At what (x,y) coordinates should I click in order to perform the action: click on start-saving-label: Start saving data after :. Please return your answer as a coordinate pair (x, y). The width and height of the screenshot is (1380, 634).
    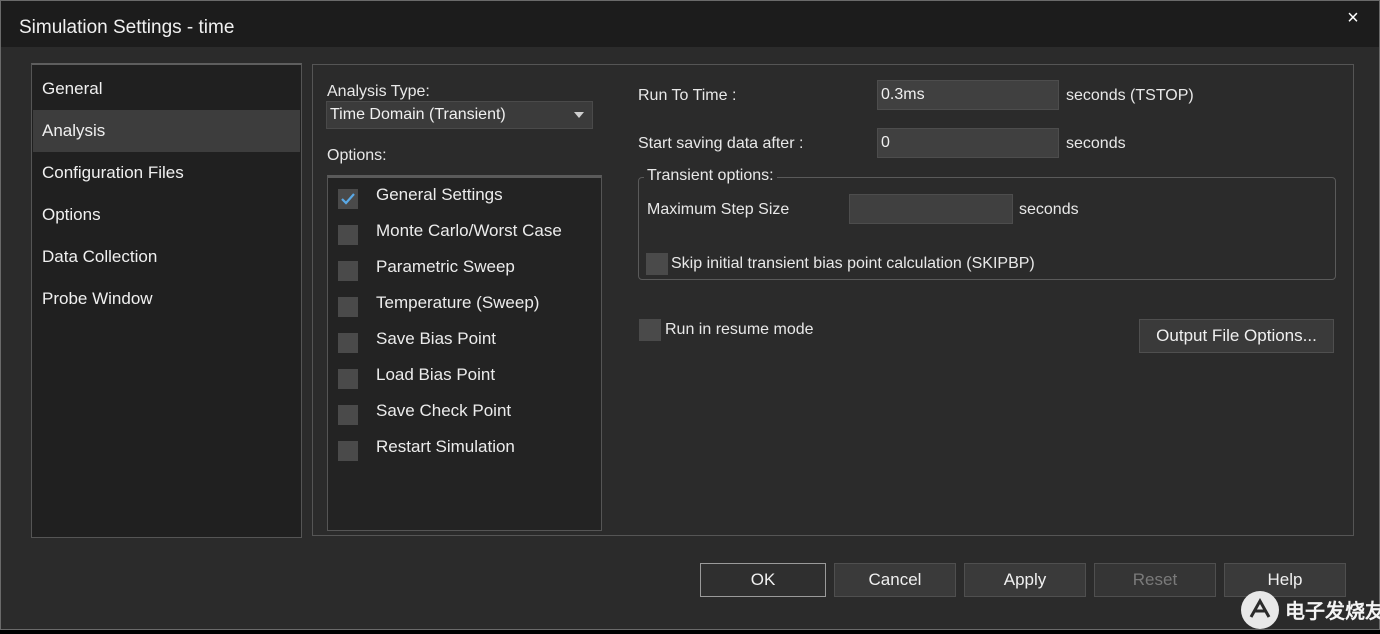
    Looking at the image, I should click on (721, 143).